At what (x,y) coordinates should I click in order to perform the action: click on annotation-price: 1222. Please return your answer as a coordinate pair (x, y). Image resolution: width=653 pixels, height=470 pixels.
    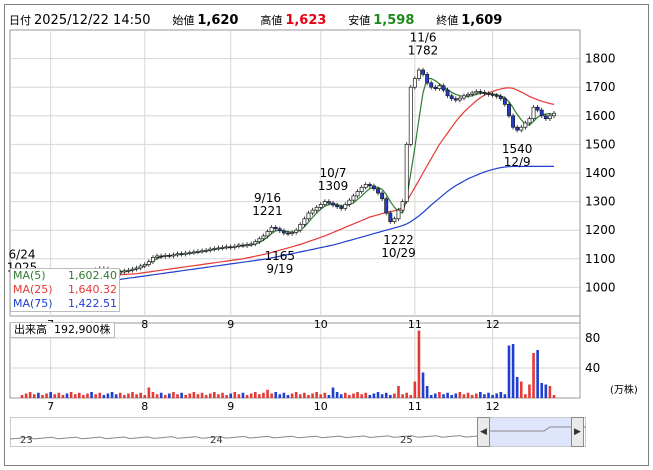
    Looking at the image, I should click on (398, 240).